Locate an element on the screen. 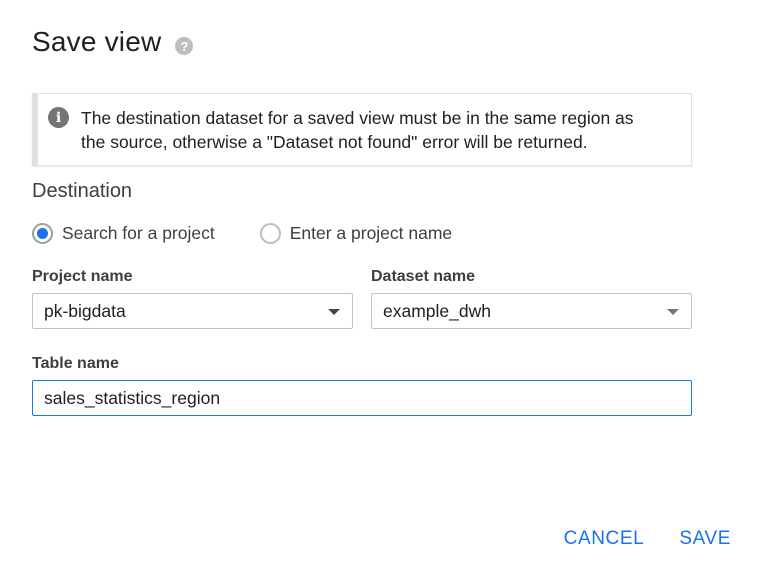 The width and height of the screenshot is (757, 570). radio-button-checked is located at coordinates (42, 233).